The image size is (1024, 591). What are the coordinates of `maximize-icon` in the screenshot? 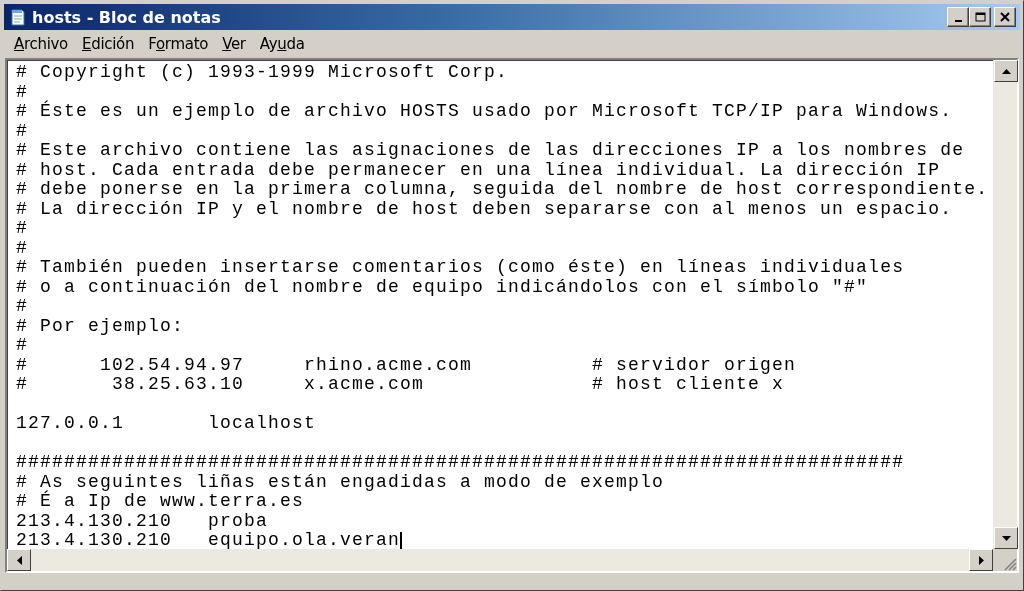 It's located at (980, 17).